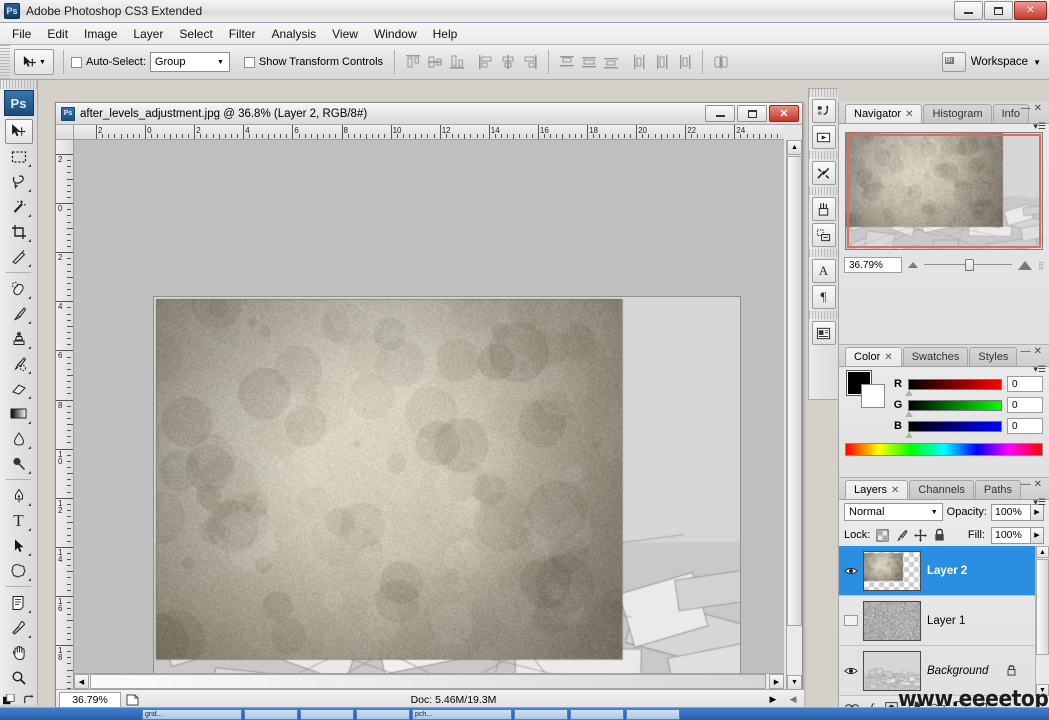 This screenshot has width=1049, height=720. Describe the element at coordinates (242, 34) in the screenshot. I see `menu-filter: Filter` at that location.